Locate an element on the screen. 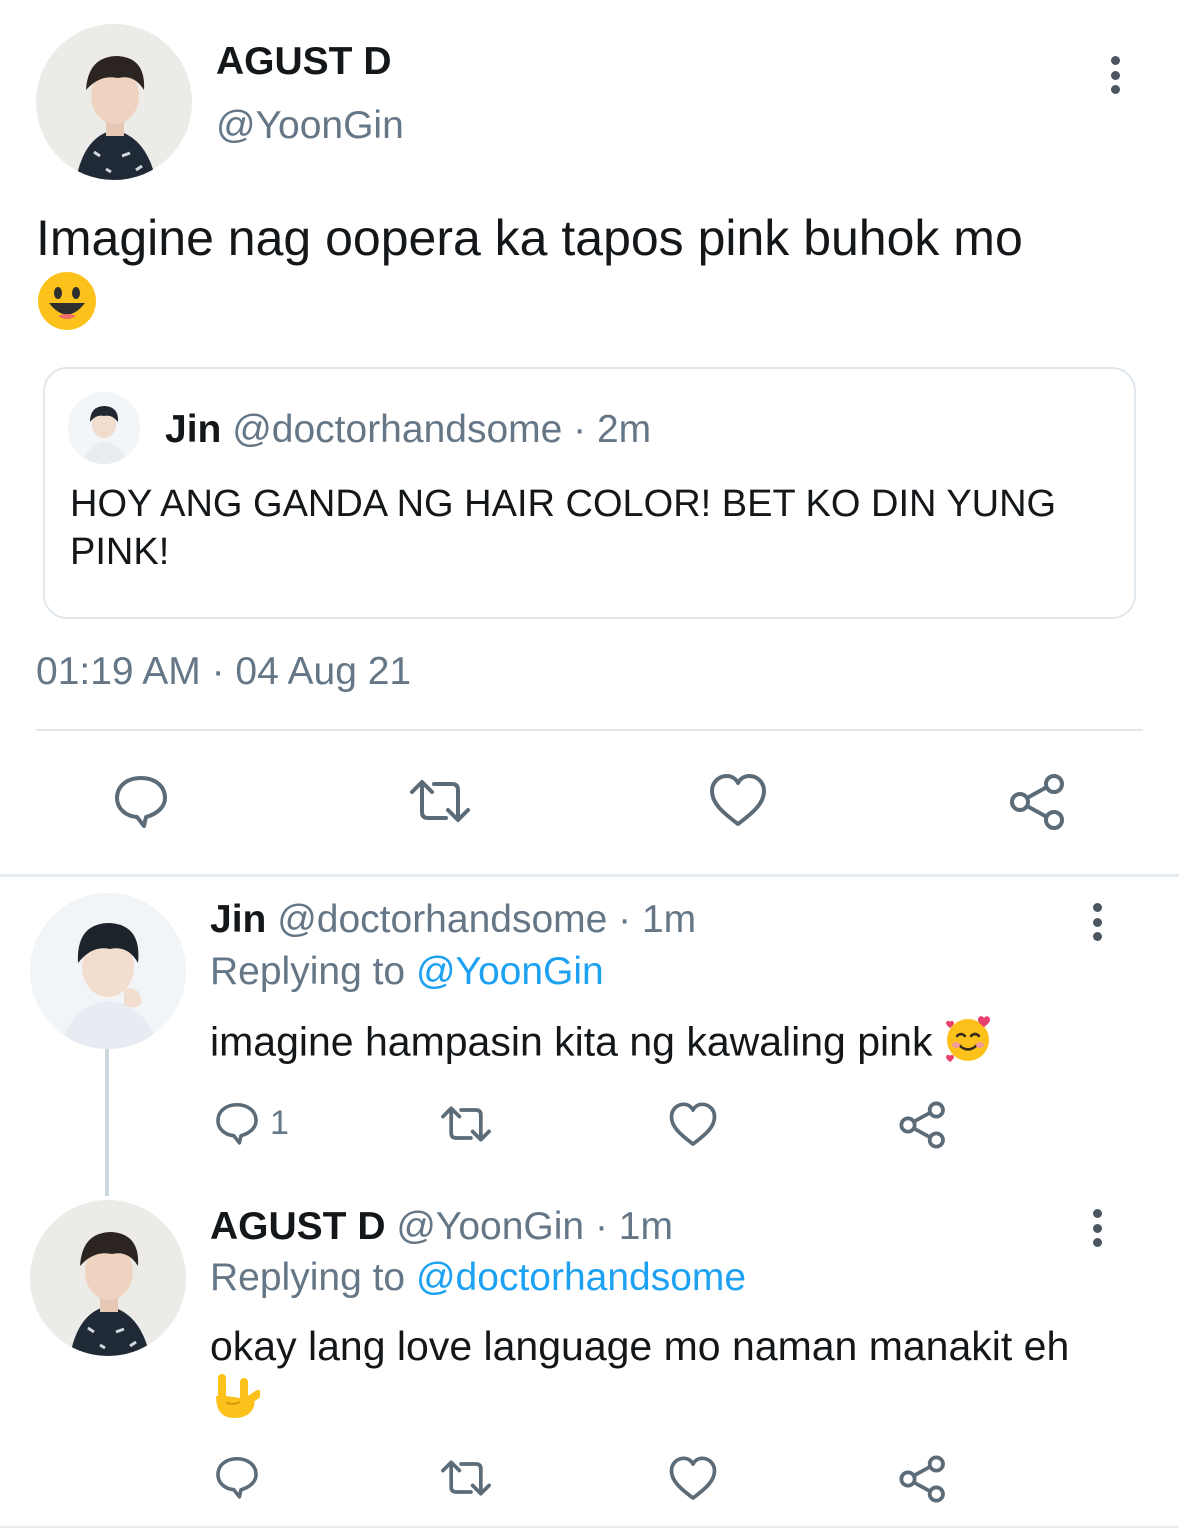 This screenshot has width=1179, height=1530. thread-line is located at coordinates (107, 1122).